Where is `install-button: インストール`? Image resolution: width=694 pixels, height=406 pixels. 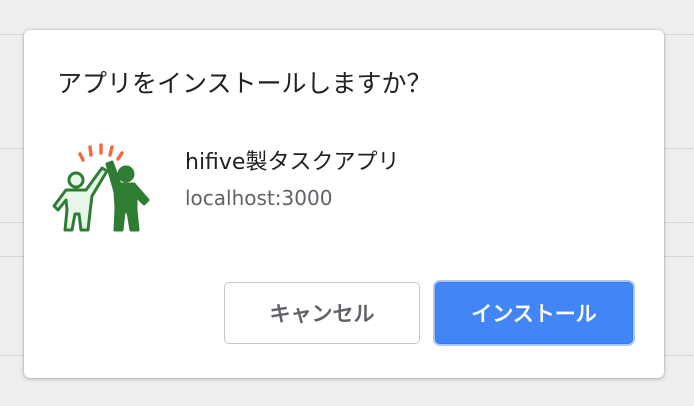
install-button: インストール is located at coordinates (534, 313).